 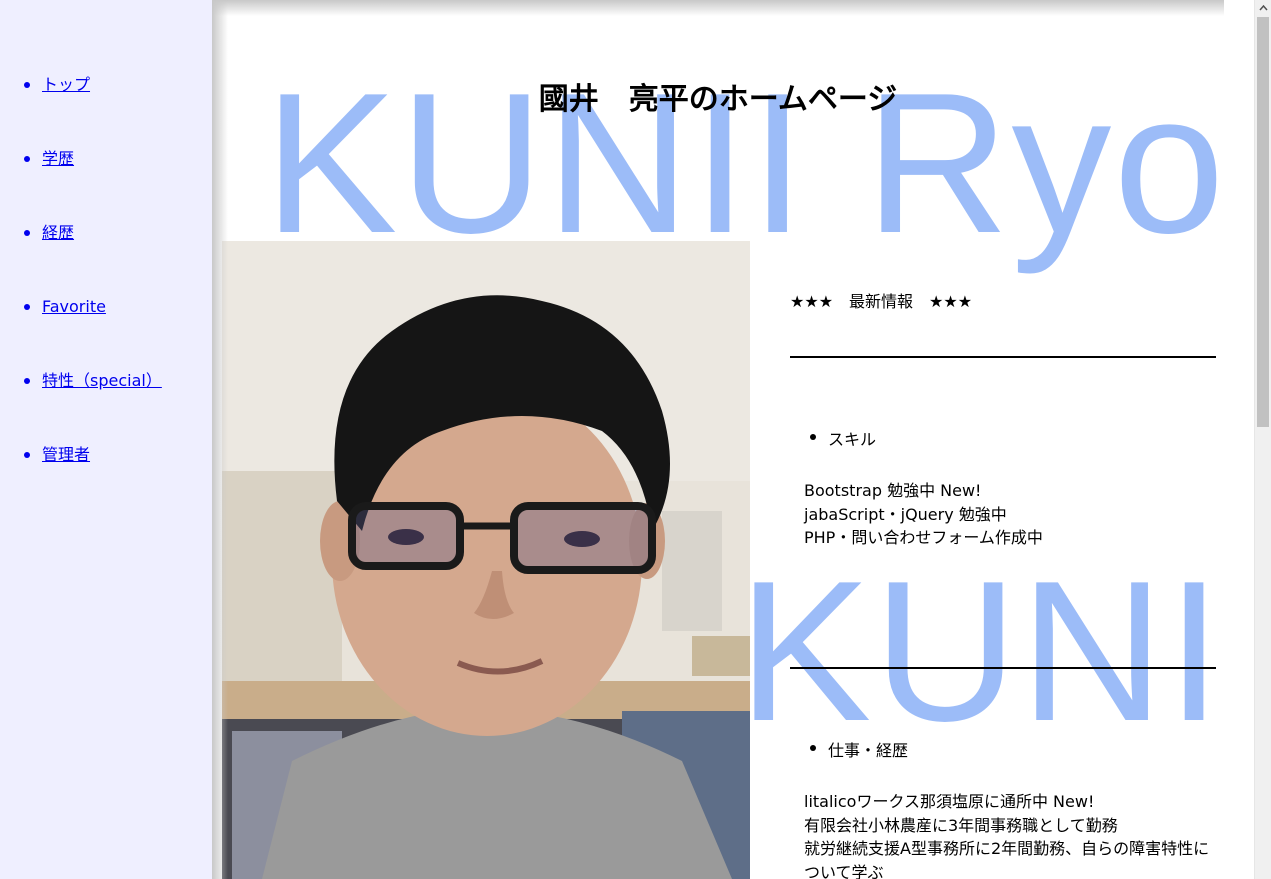 What do you see at coordinates (58, 233) in the screenshot?
I see `nav-link-career: 経歴` at bounding box center [58, 233].